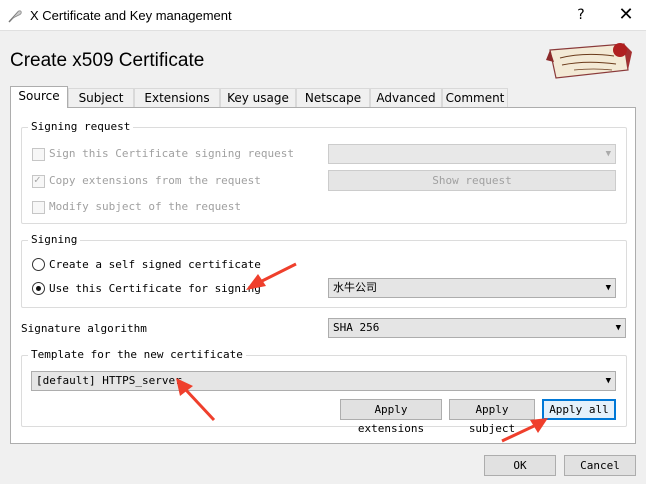 This screenshot has height=484, width=646. Describe the element at coordinates (323, 15) in the screenshot. I see `title-bar: X Certificate and Key management ? ✕` at that location.